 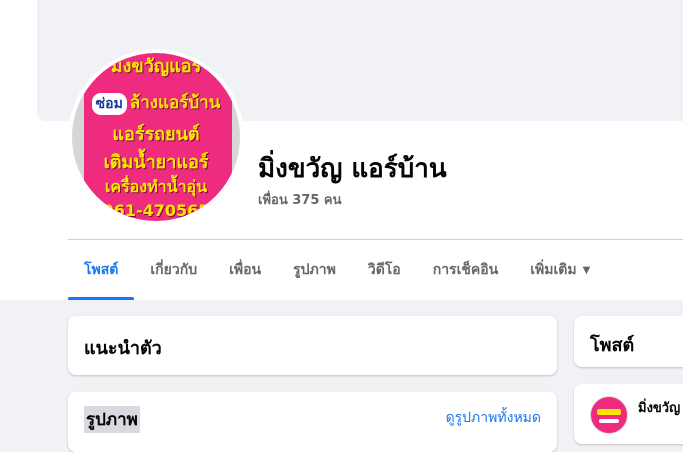 I want to click on post-card: มิ่งขวัญ, so click(x=628, y=414).